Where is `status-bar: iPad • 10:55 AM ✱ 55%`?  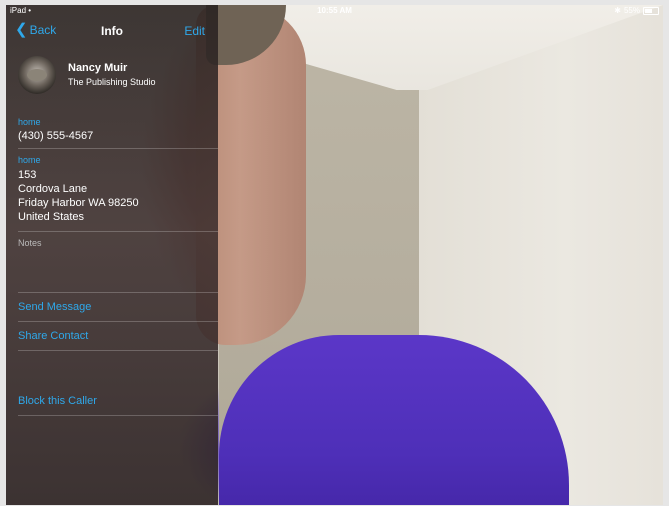
status-bar: iPad • 10:55 AM ✱ 55% is located at coordinates (334, 11).